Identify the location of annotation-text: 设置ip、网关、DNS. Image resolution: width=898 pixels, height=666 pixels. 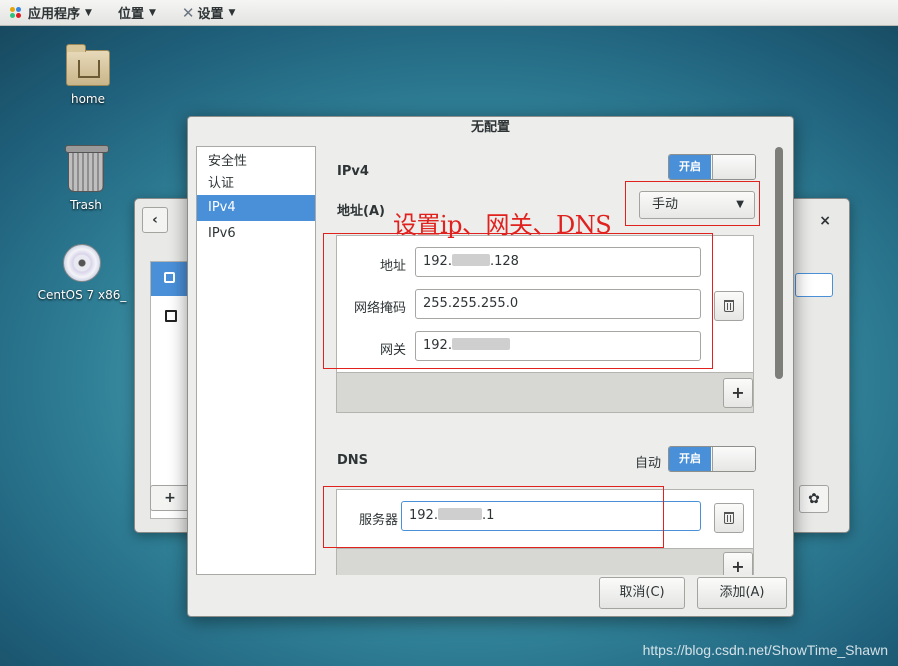
(502, 225).